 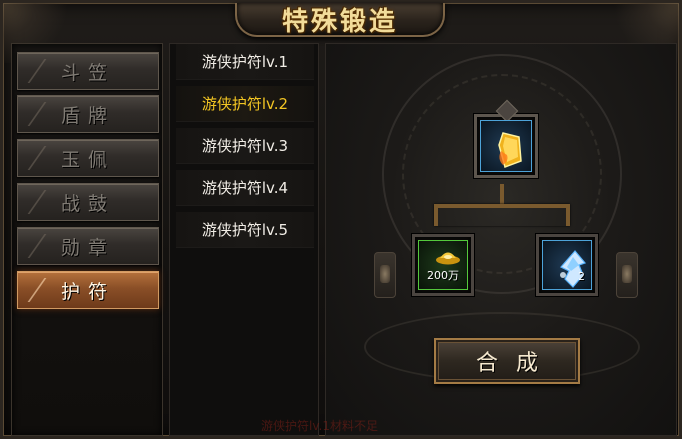 I want to click on category-tab-yupei: 玉佩, so click(x=88, y=158).